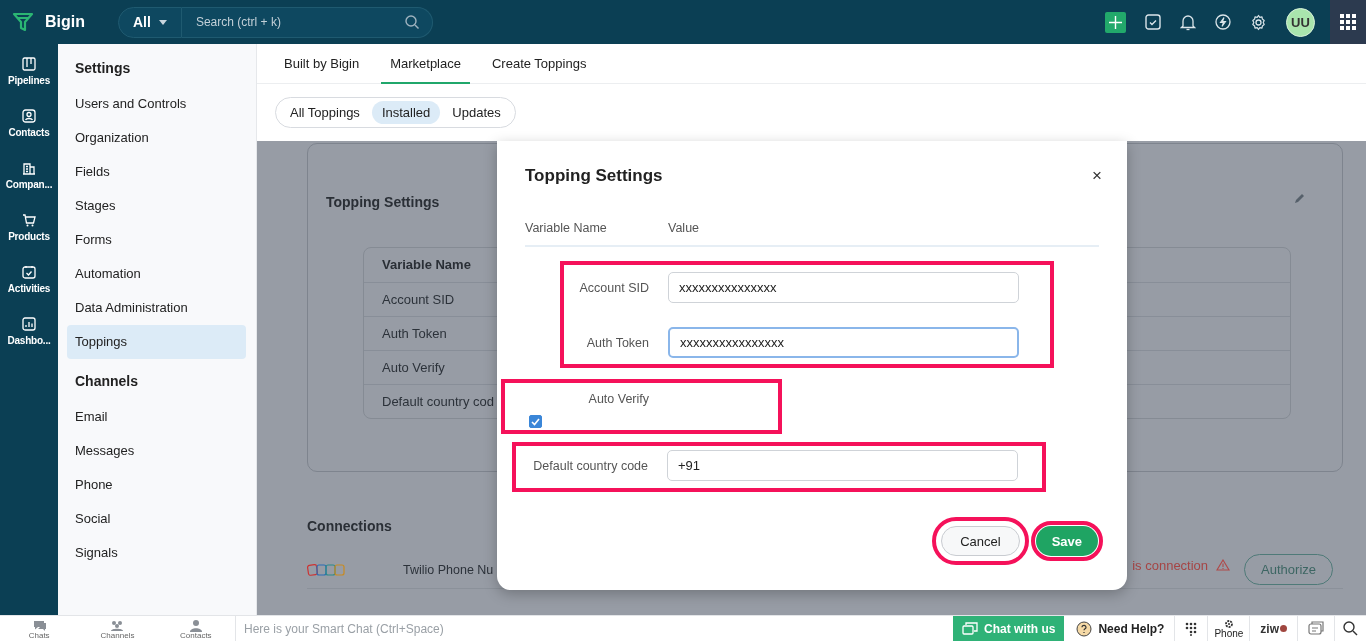 This screenshot has width=1366, height=641. What do you see at coordinates (1316, 628) in the screenshot?
I see `messages-icon` at bounding box center [1316, 628].